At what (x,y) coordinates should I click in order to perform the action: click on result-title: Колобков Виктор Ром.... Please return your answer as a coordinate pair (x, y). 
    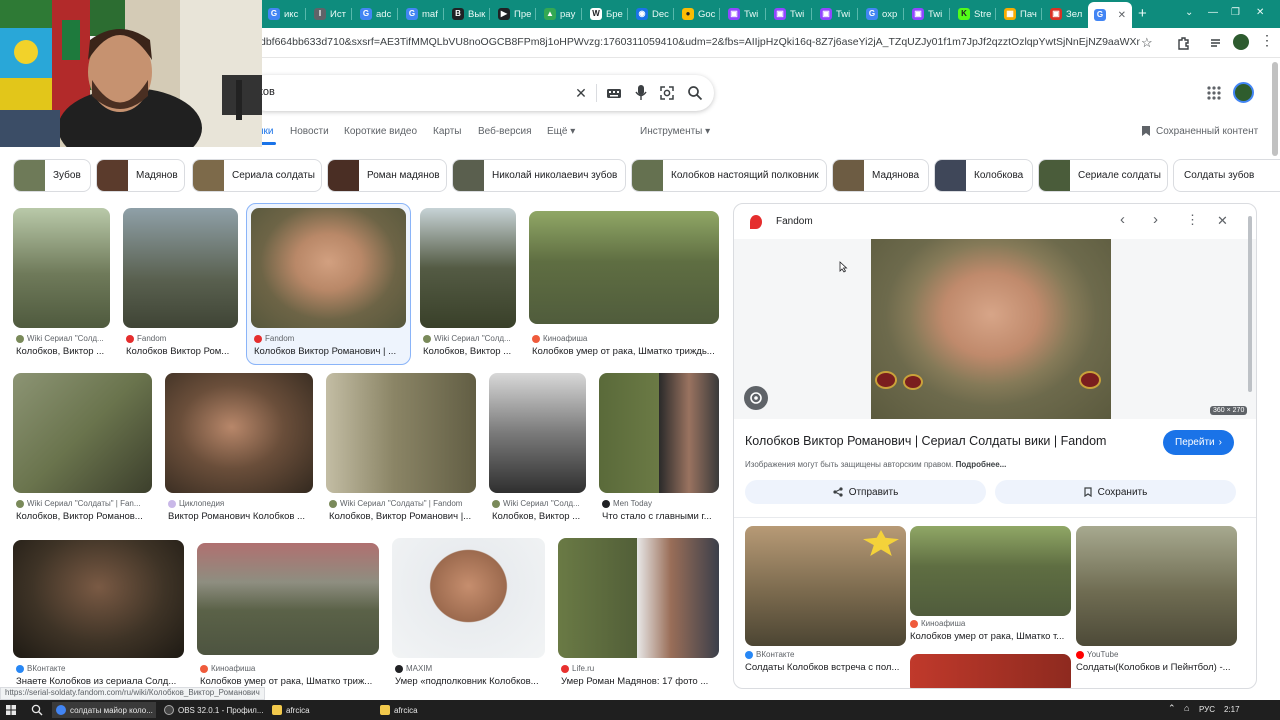
    Looking at the image, I should click on (182, 351).